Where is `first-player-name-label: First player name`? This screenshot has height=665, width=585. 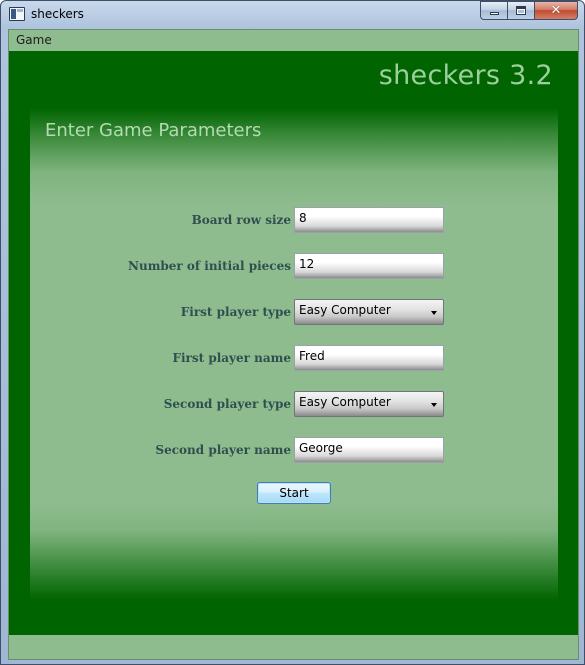 first-player-name-label: First player name is located at coordinates (231, 358).